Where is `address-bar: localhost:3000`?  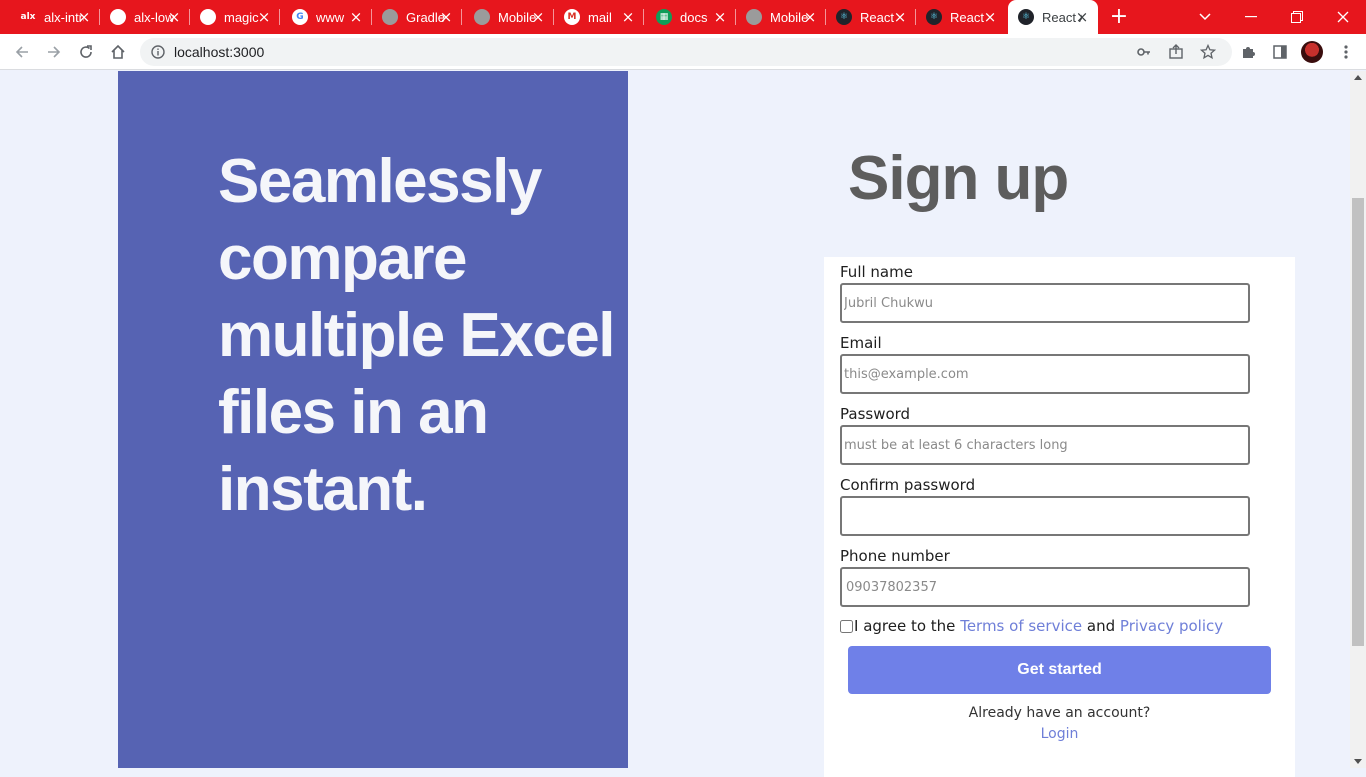
address-bar: localhost:3000 is located at coordinates (686, 52).